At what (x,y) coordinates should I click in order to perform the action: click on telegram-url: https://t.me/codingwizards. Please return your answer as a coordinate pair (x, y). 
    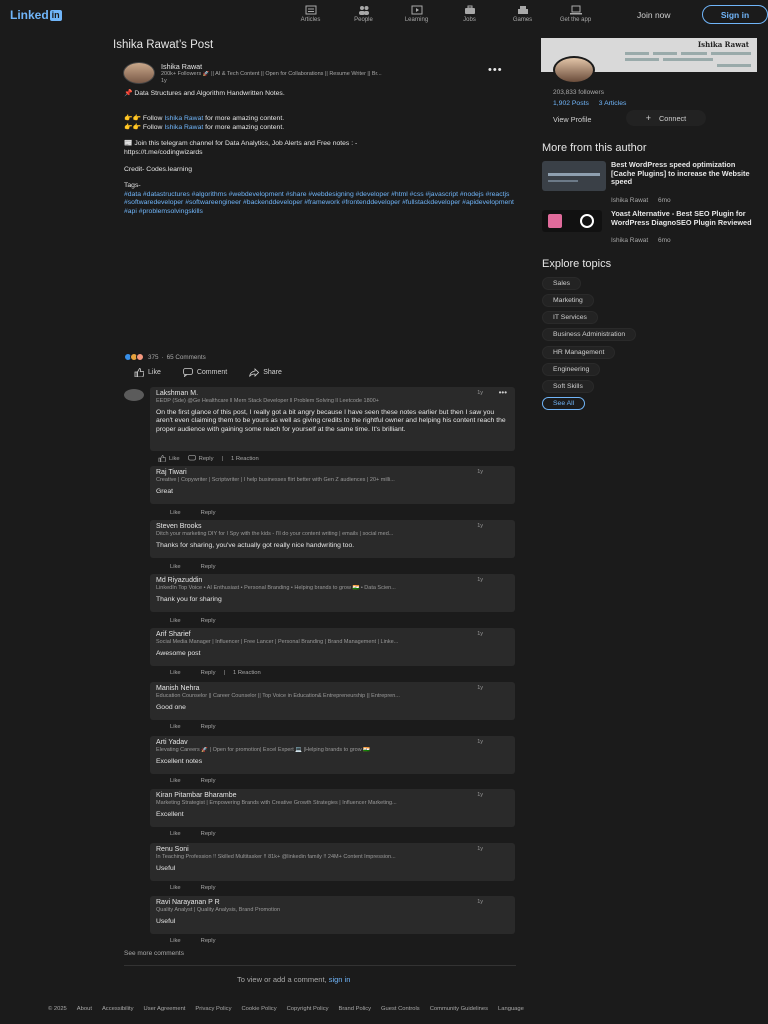
    Looking at the image, I should click on (319, 153).